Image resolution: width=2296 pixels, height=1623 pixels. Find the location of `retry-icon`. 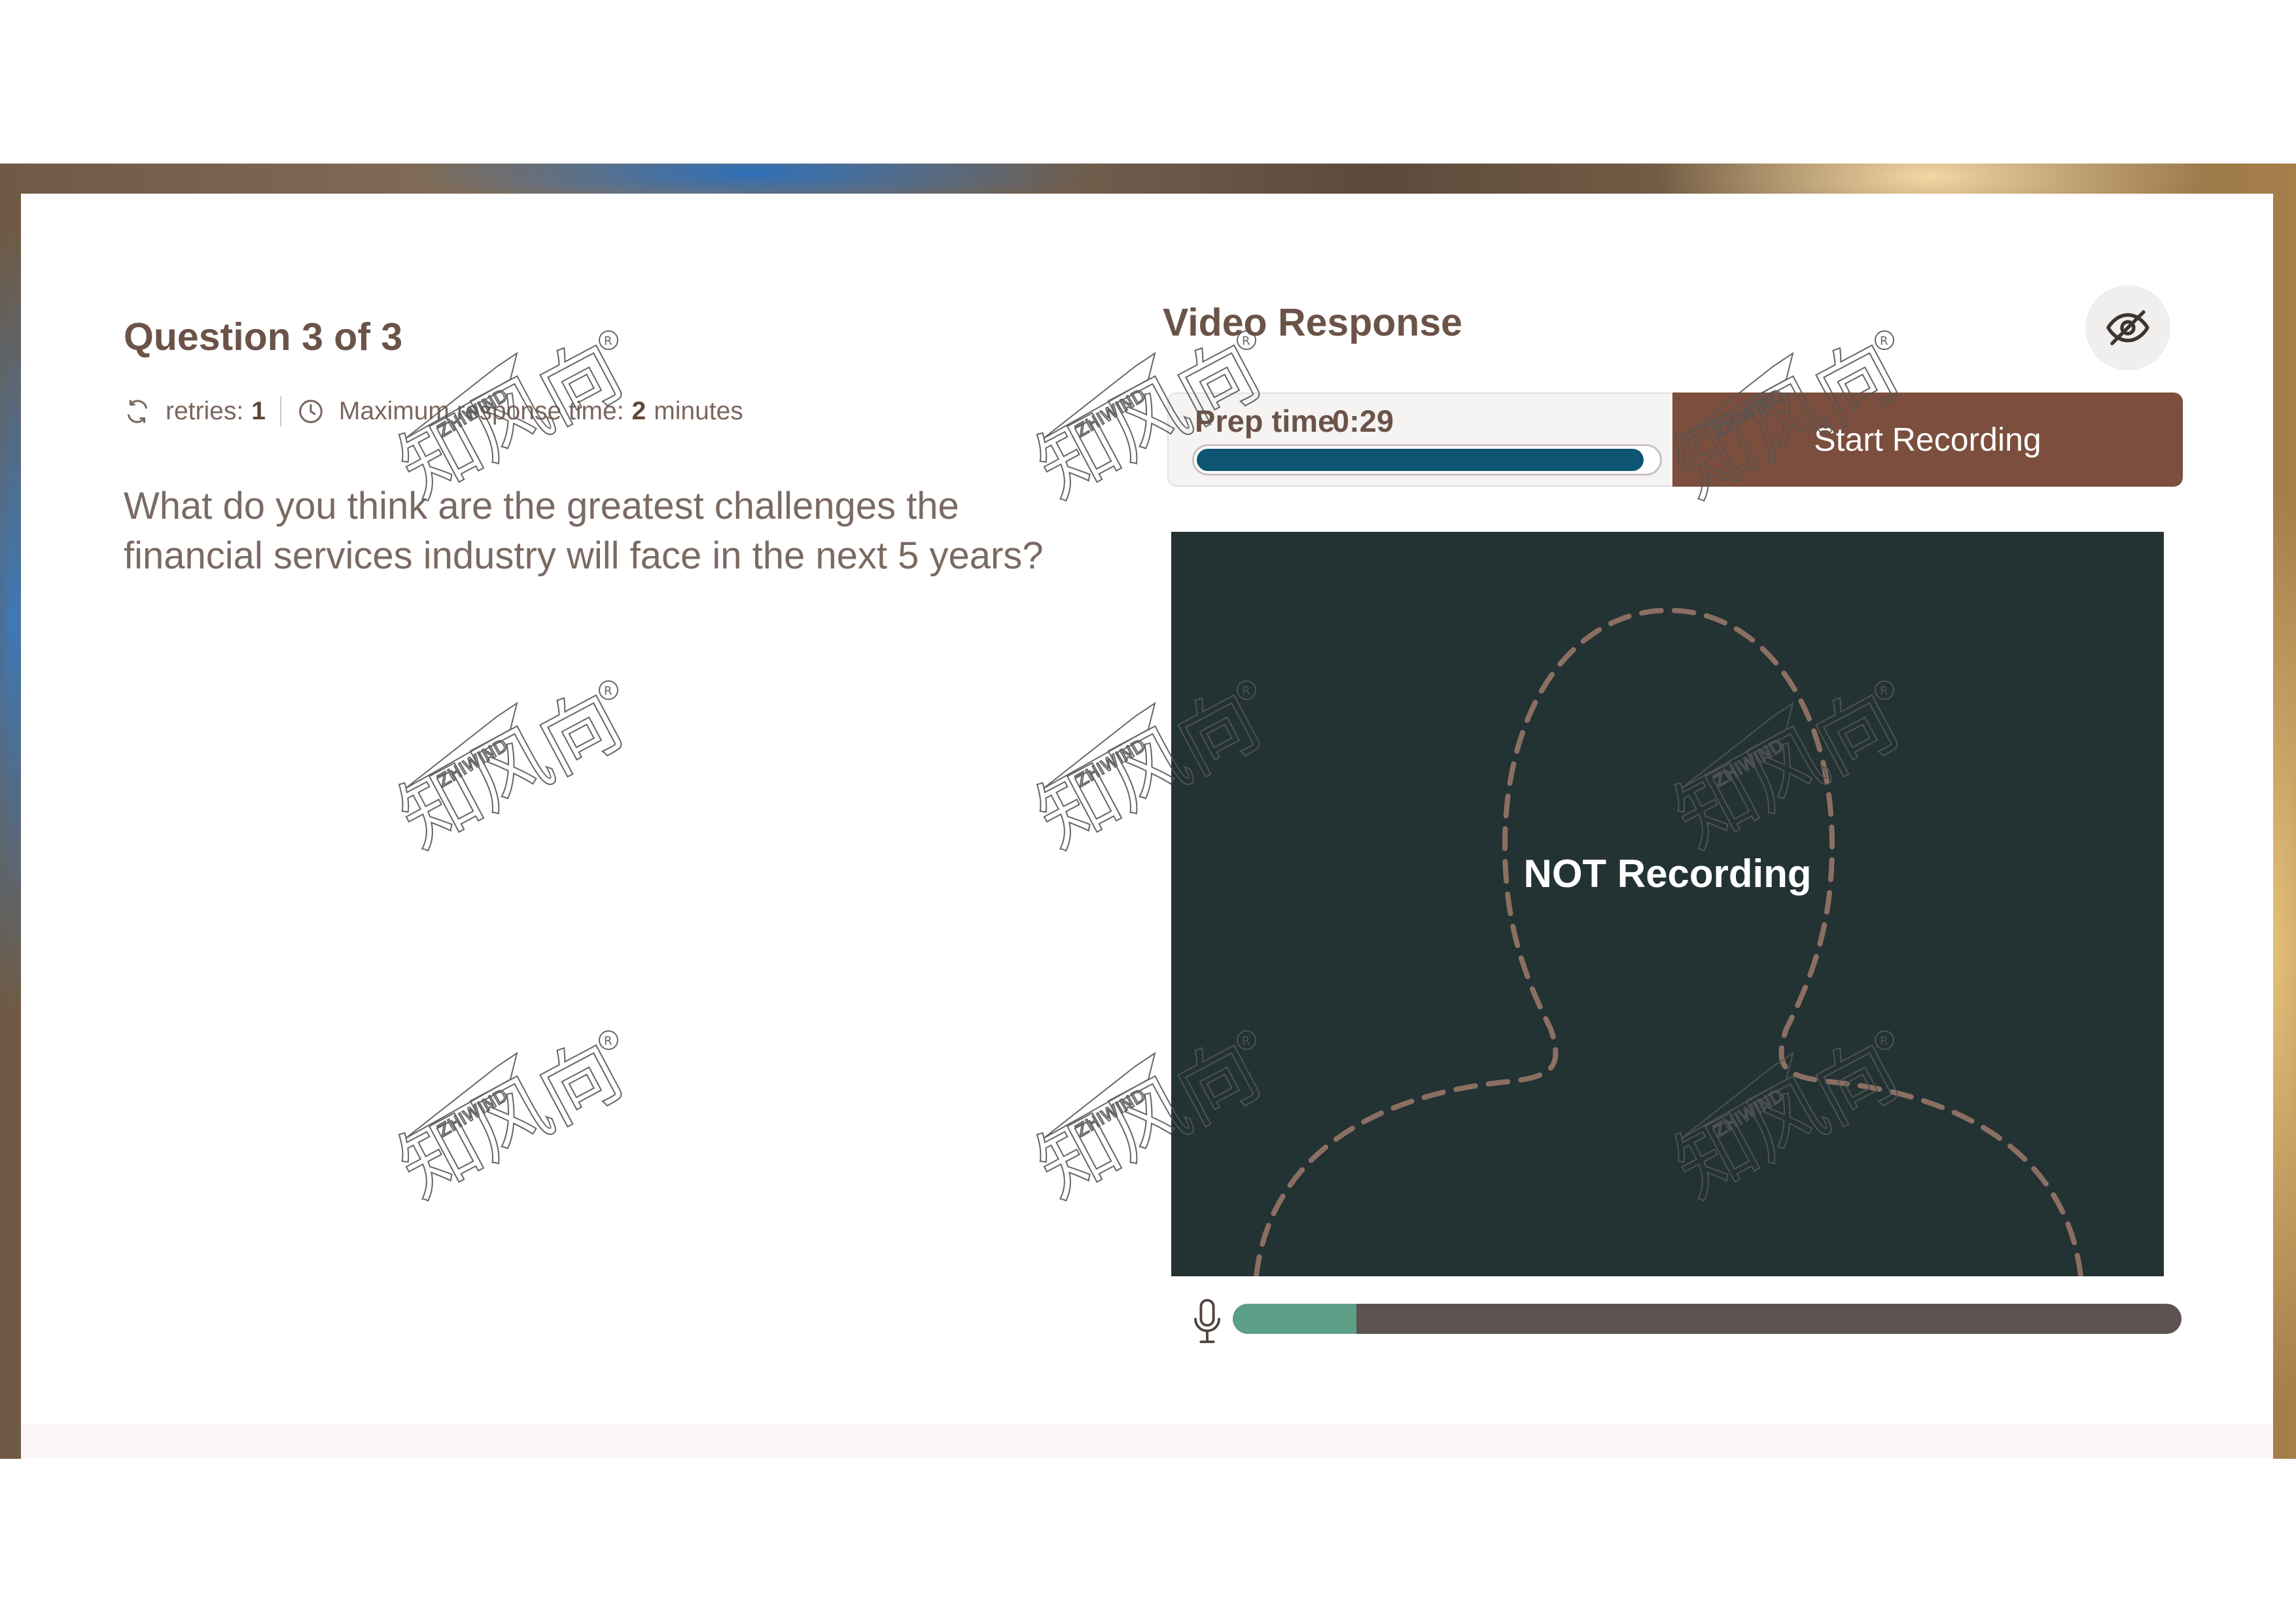

retry-icon is located at coordinates (137, 412).